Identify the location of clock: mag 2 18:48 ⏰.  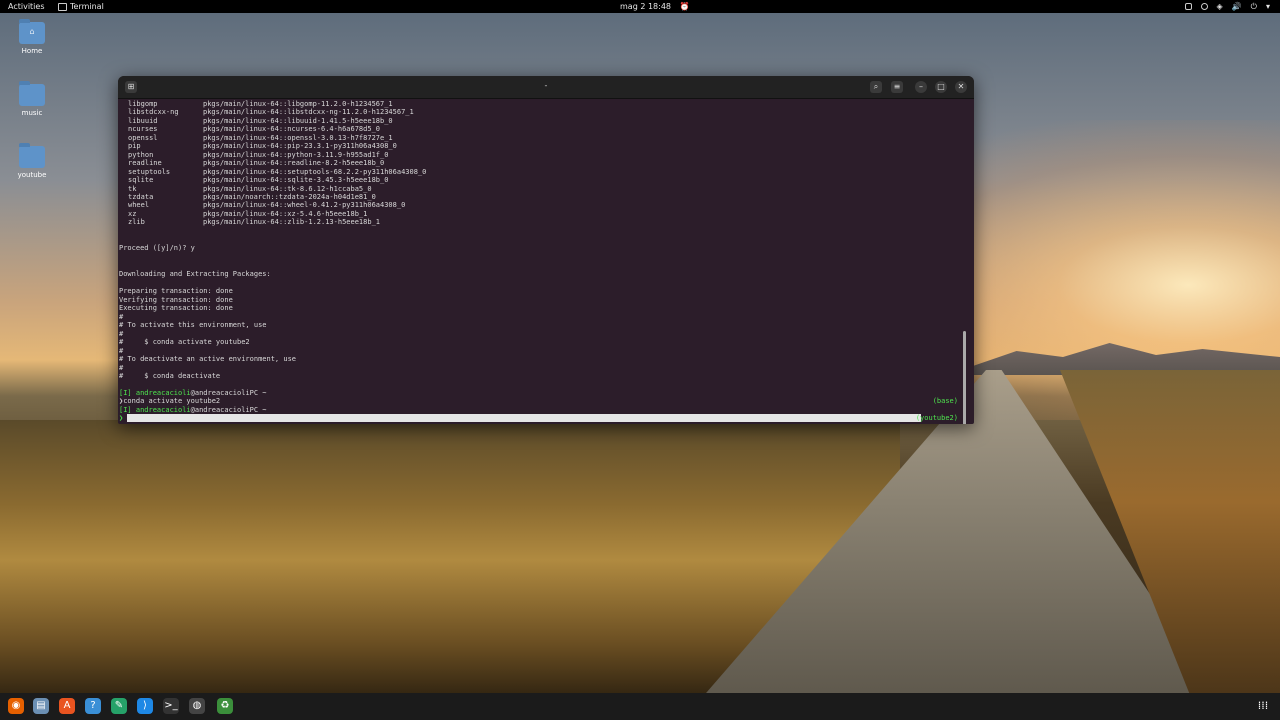
(655, 6).